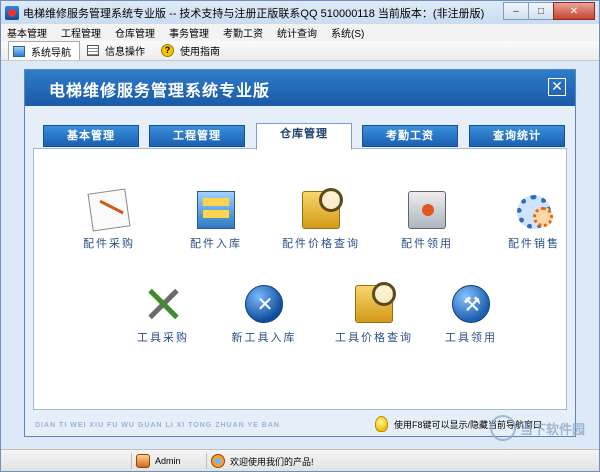  Describe the element at coordinates (541, 11) in the screenshot. I see `maximize-button: □` at that location.